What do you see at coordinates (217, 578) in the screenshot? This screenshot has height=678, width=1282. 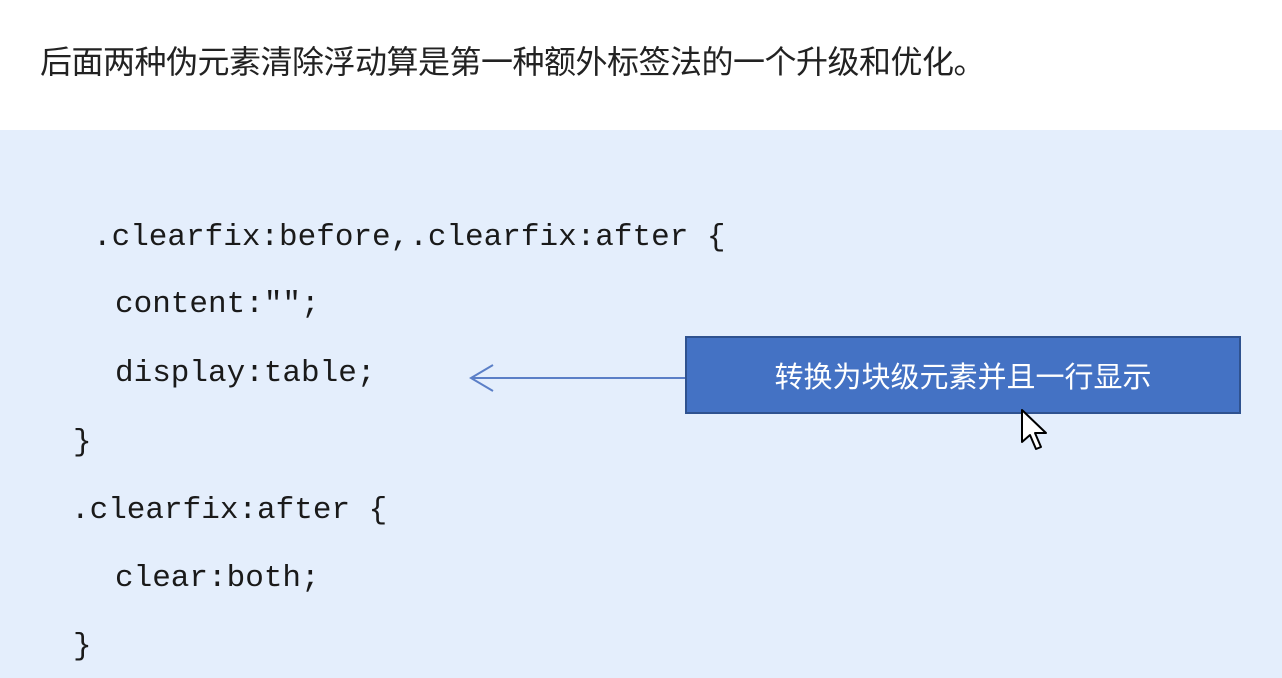 I see `code-line-6: clear:both;` at bounding box center [217, 578].